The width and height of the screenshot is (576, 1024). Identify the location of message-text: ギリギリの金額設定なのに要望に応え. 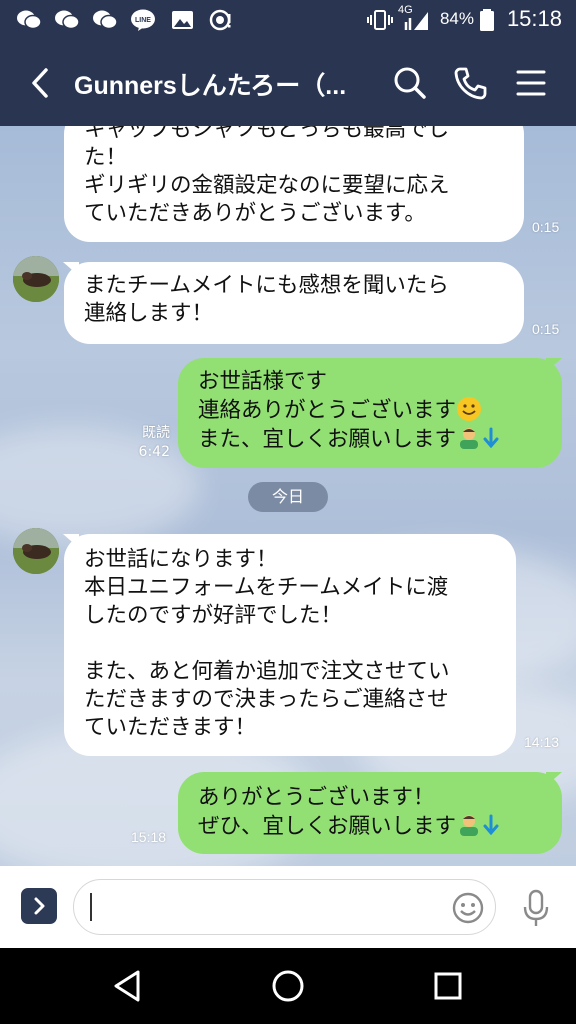
(267, 185).